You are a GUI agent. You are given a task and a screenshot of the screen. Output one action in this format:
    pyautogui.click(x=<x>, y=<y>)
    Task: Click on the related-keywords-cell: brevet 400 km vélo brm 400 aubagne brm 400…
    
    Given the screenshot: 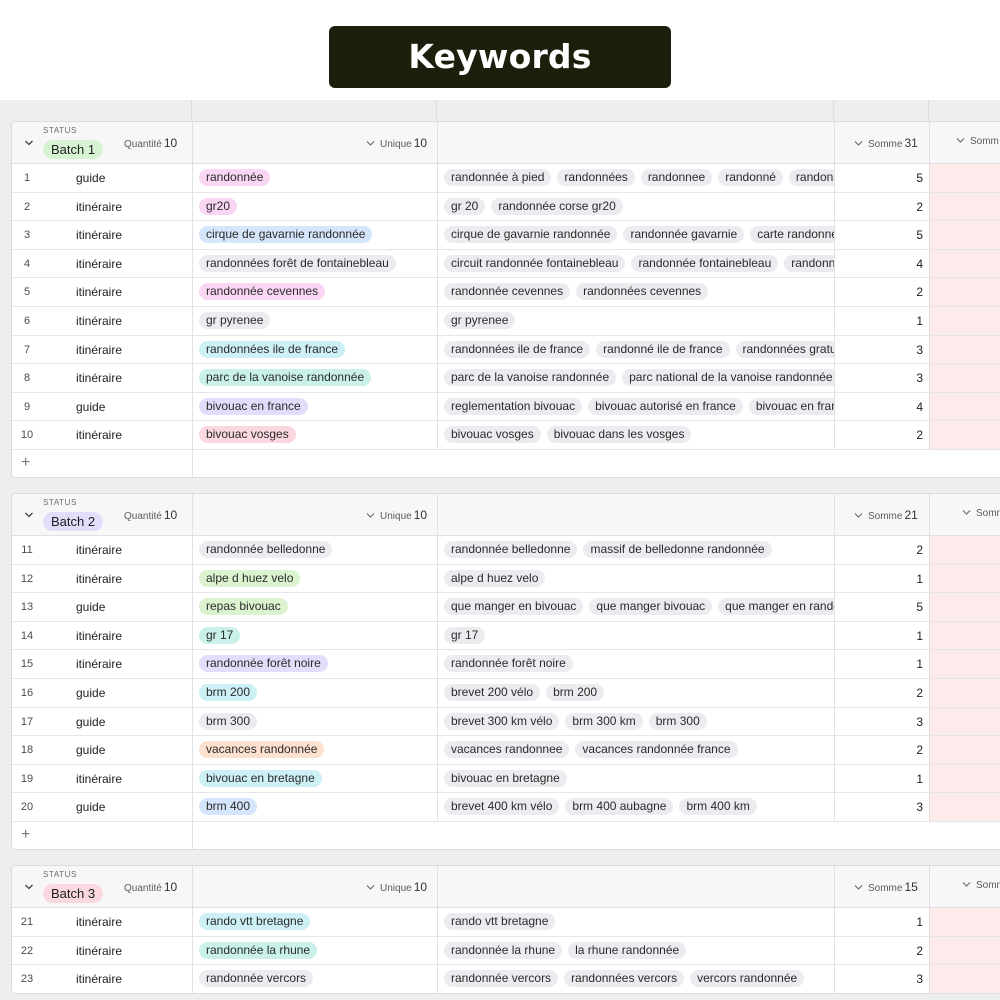 What is the action you would take?
    pyautogui.click(x=635, y=807)
    